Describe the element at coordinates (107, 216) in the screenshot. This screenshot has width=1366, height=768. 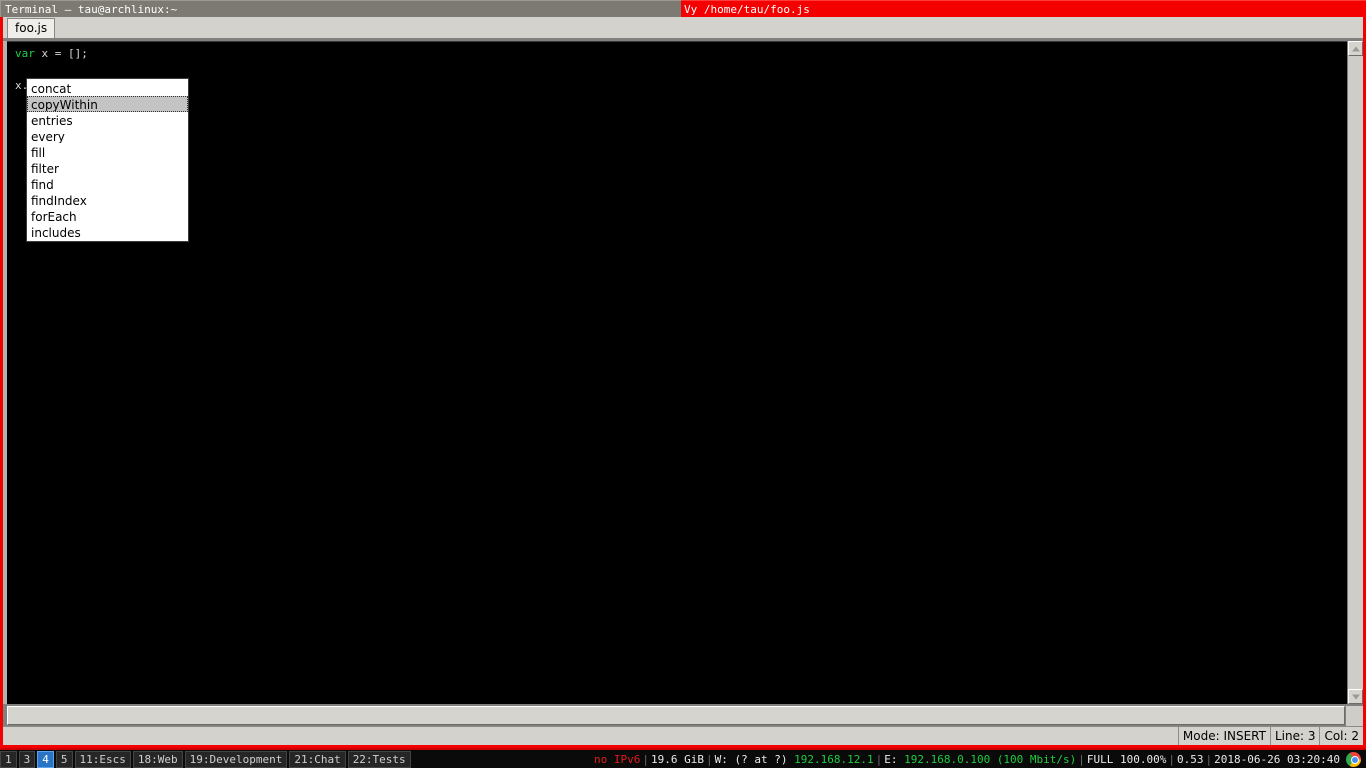
I see `autocomplete-item: forEach` at that location.